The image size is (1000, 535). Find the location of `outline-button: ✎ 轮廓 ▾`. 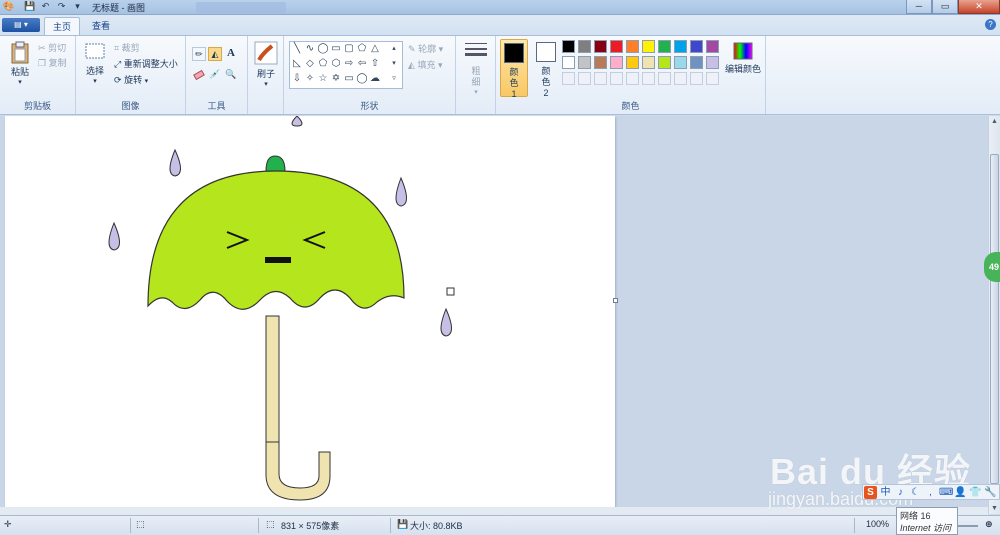

outline-button: ✎ 轮廓 ▾ is located at coordinates (425, 48).